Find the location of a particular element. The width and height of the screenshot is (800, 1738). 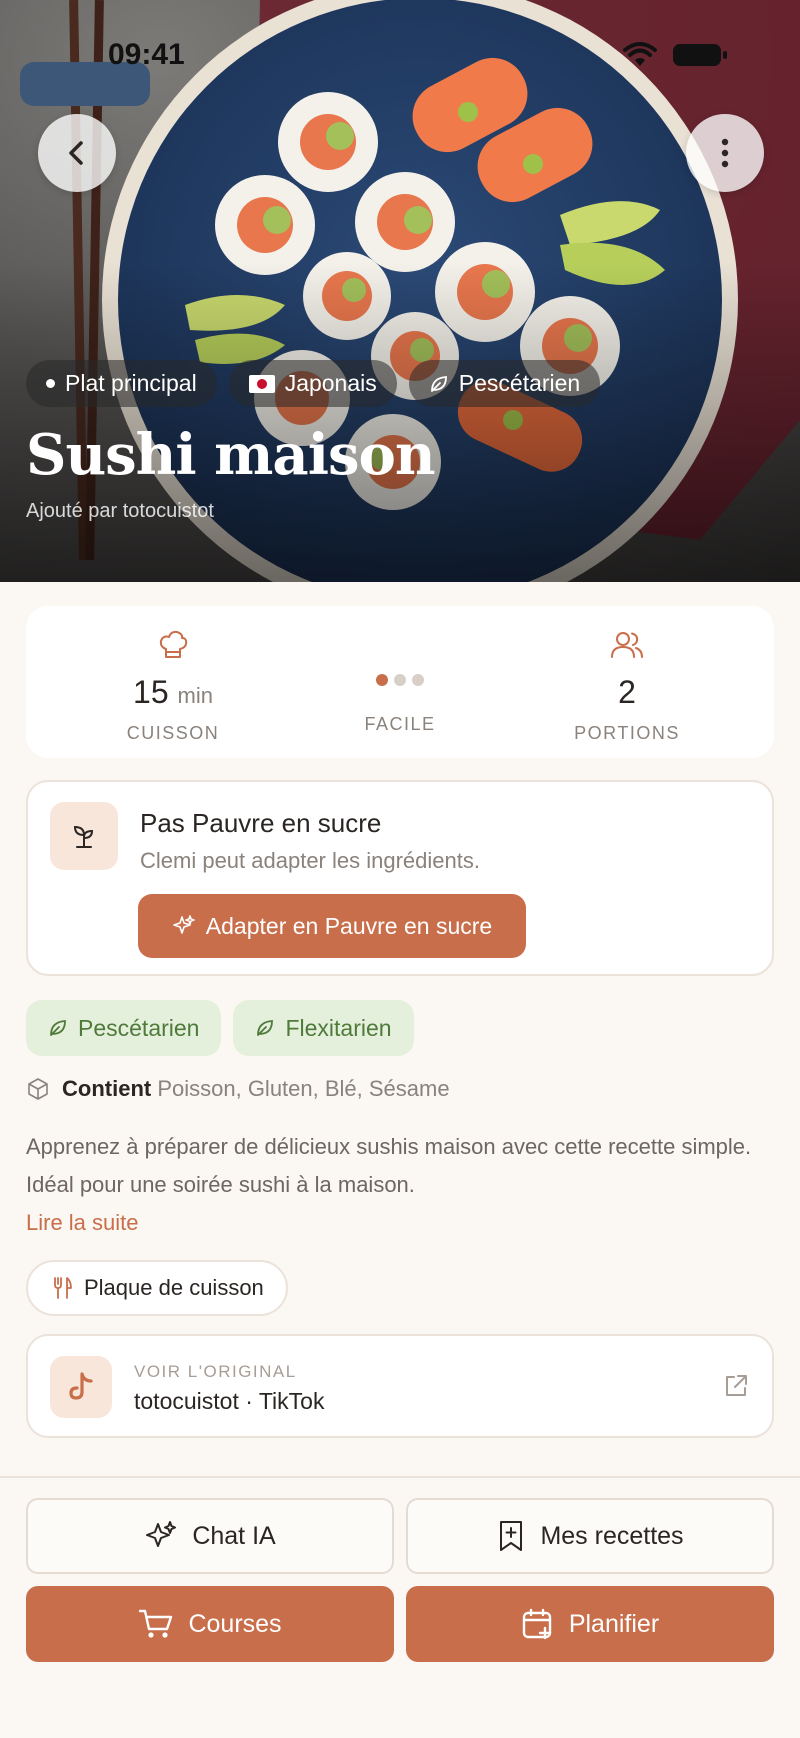

diet-chips: Pescétarien Flexitarien is located at coordinates (220, 1028).